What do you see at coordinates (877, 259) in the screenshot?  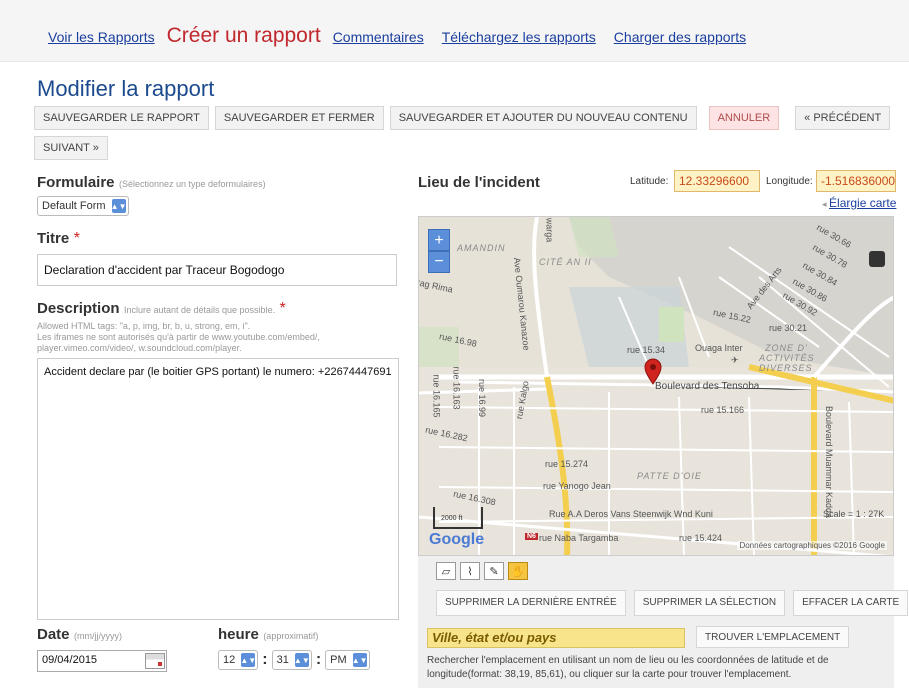 I see `layers-icon` at bounding box center [877, 259].